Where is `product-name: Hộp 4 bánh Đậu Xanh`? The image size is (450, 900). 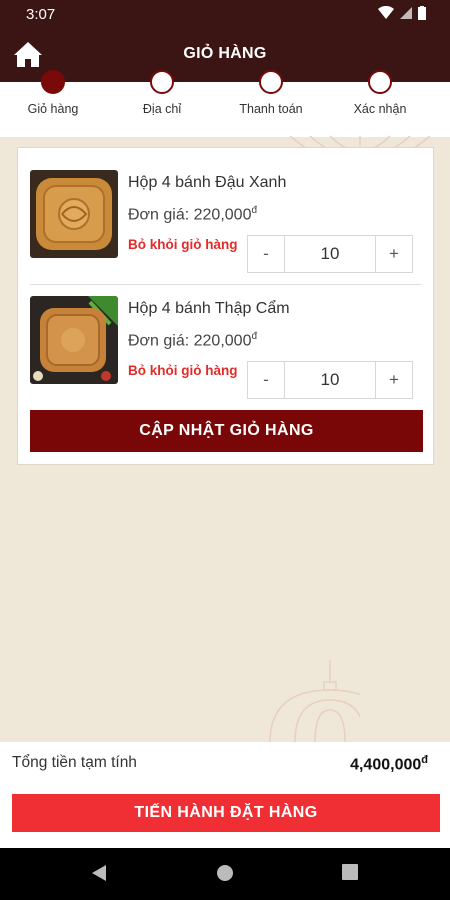 product-name: Hộp 4 bánh Đậu Xanh is located at coordinates (207, 183).